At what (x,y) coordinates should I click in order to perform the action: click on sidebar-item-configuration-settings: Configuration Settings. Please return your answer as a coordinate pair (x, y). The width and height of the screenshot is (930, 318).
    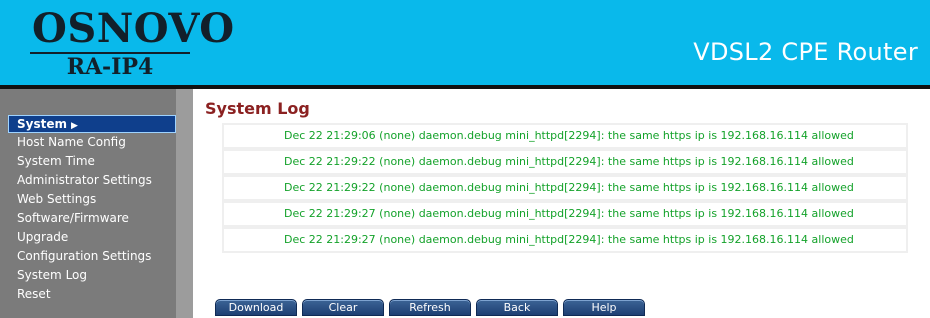
    Looking at the image, I should click on (97, 256).